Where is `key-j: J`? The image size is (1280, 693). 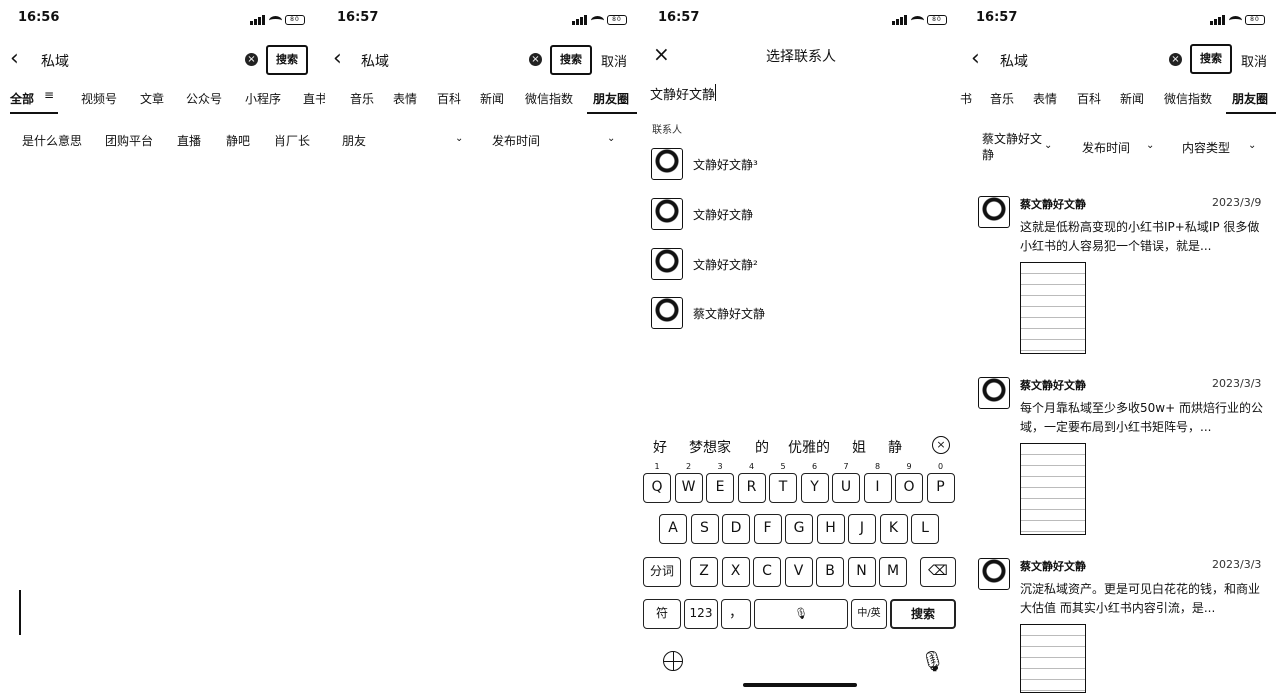
key-j: J is located at coordinates (862, 529).